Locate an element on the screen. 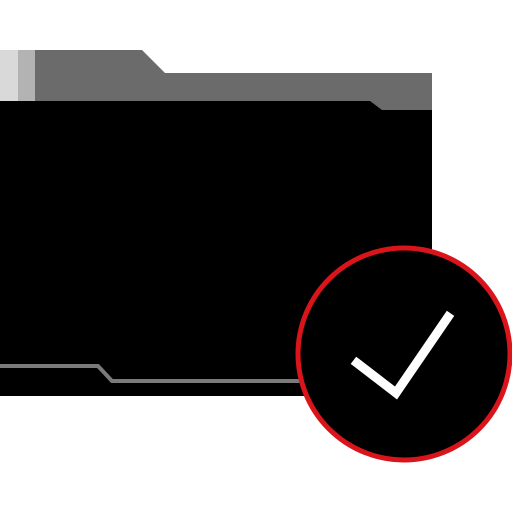  folder-tab-highlight-strip is located at coordinates (26, 76).